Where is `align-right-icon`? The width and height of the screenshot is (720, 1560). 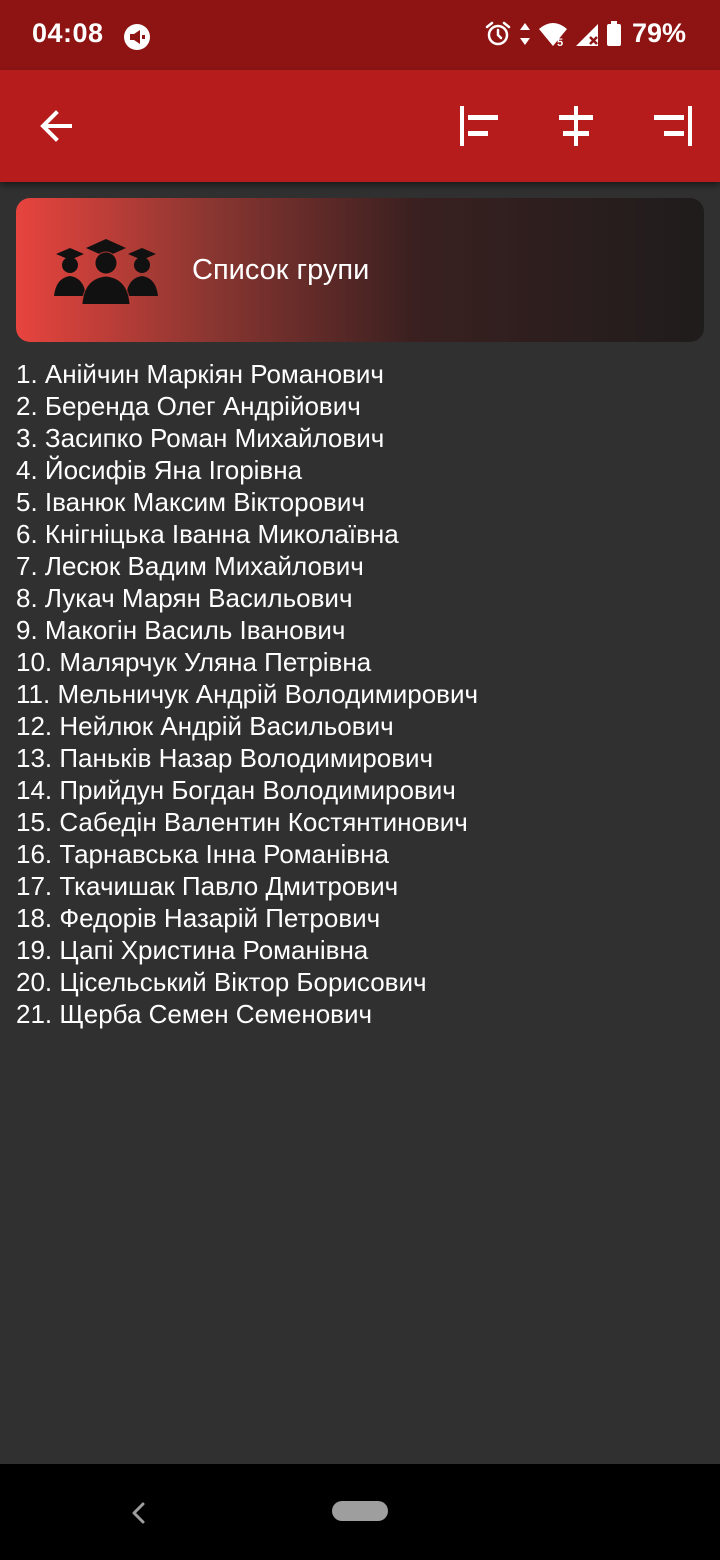
align-right-icon is located at coordinates (673, 126).